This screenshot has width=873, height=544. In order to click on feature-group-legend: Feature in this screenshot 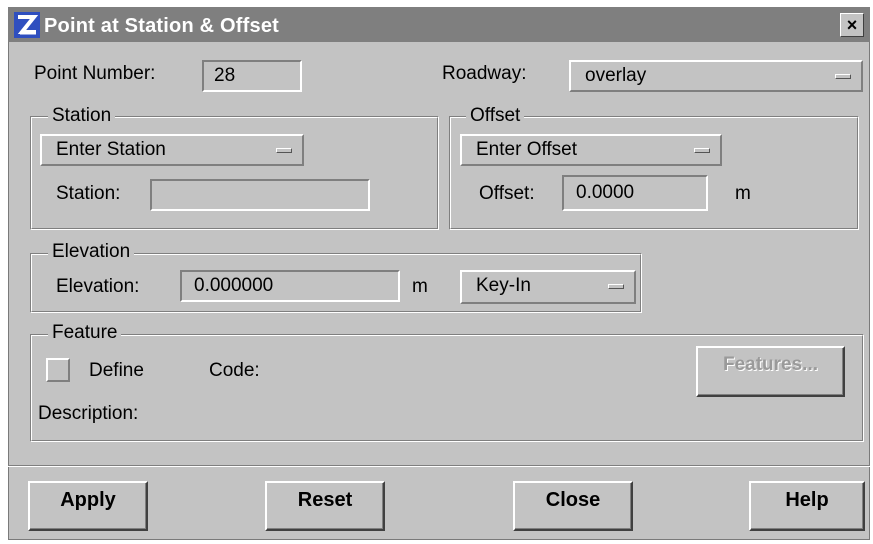, I will do `click(85, 333)`.